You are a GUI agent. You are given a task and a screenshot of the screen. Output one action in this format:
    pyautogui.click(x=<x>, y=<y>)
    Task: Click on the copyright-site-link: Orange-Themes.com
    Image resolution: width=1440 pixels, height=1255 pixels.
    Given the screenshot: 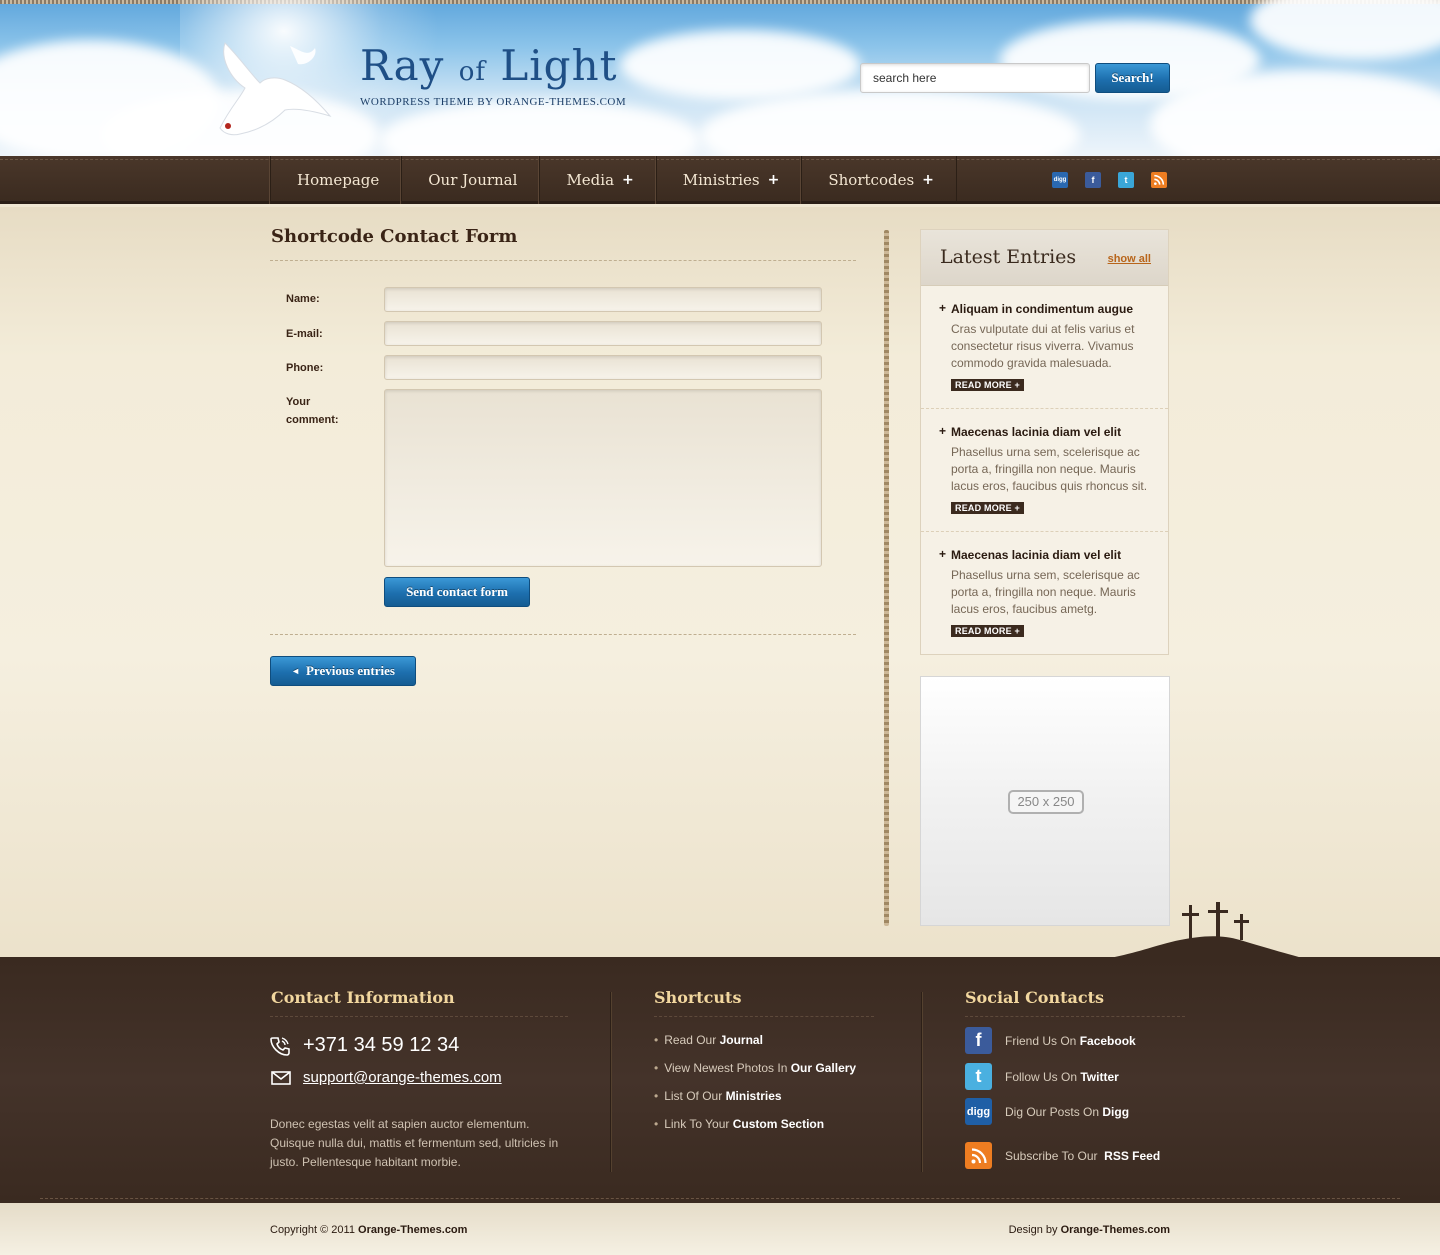 What is the action you would take?
    pyautogui.click(x=412, y=1230)
    